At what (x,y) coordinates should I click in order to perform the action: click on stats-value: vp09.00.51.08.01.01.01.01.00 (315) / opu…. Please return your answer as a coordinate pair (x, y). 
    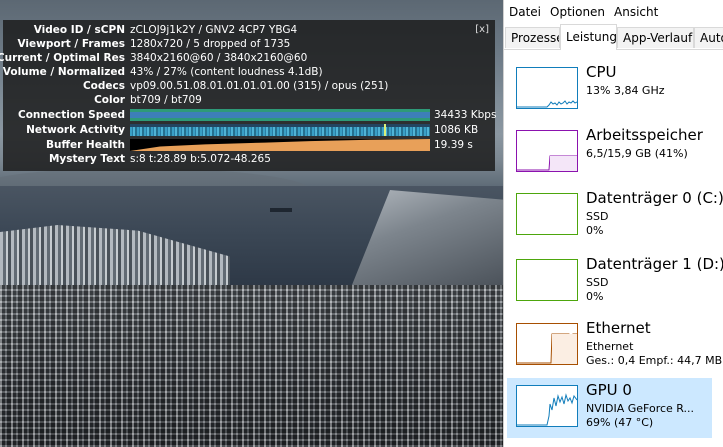
    Looking at the image, I should click on (259, 86).